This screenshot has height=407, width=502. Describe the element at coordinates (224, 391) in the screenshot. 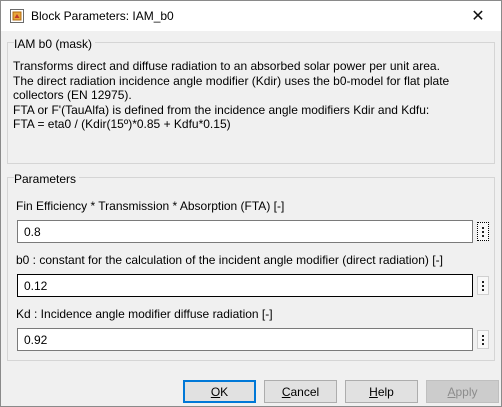

I see `ok-label-rest: K` at that location.